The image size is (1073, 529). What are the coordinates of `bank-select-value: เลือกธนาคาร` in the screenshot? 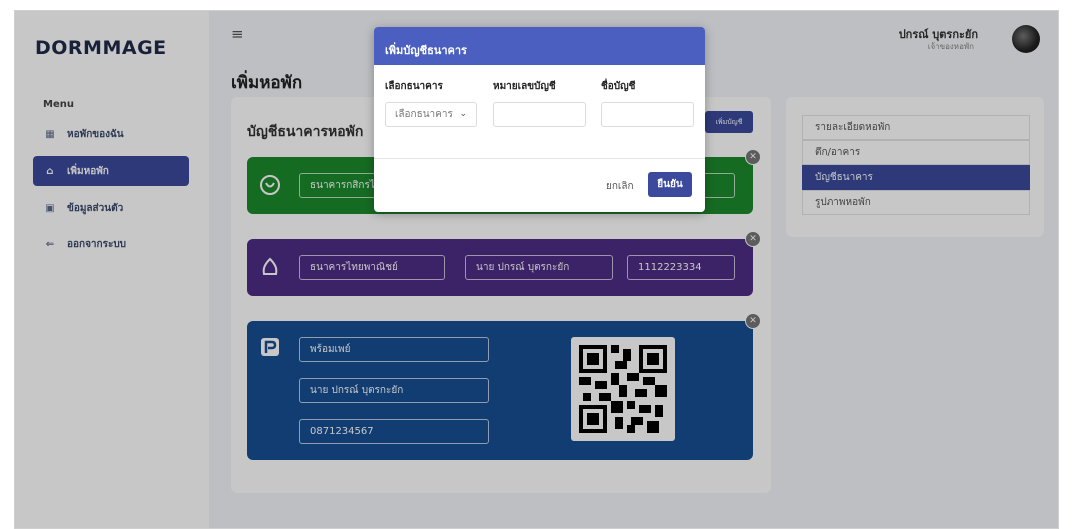 It's located at (424, 114).